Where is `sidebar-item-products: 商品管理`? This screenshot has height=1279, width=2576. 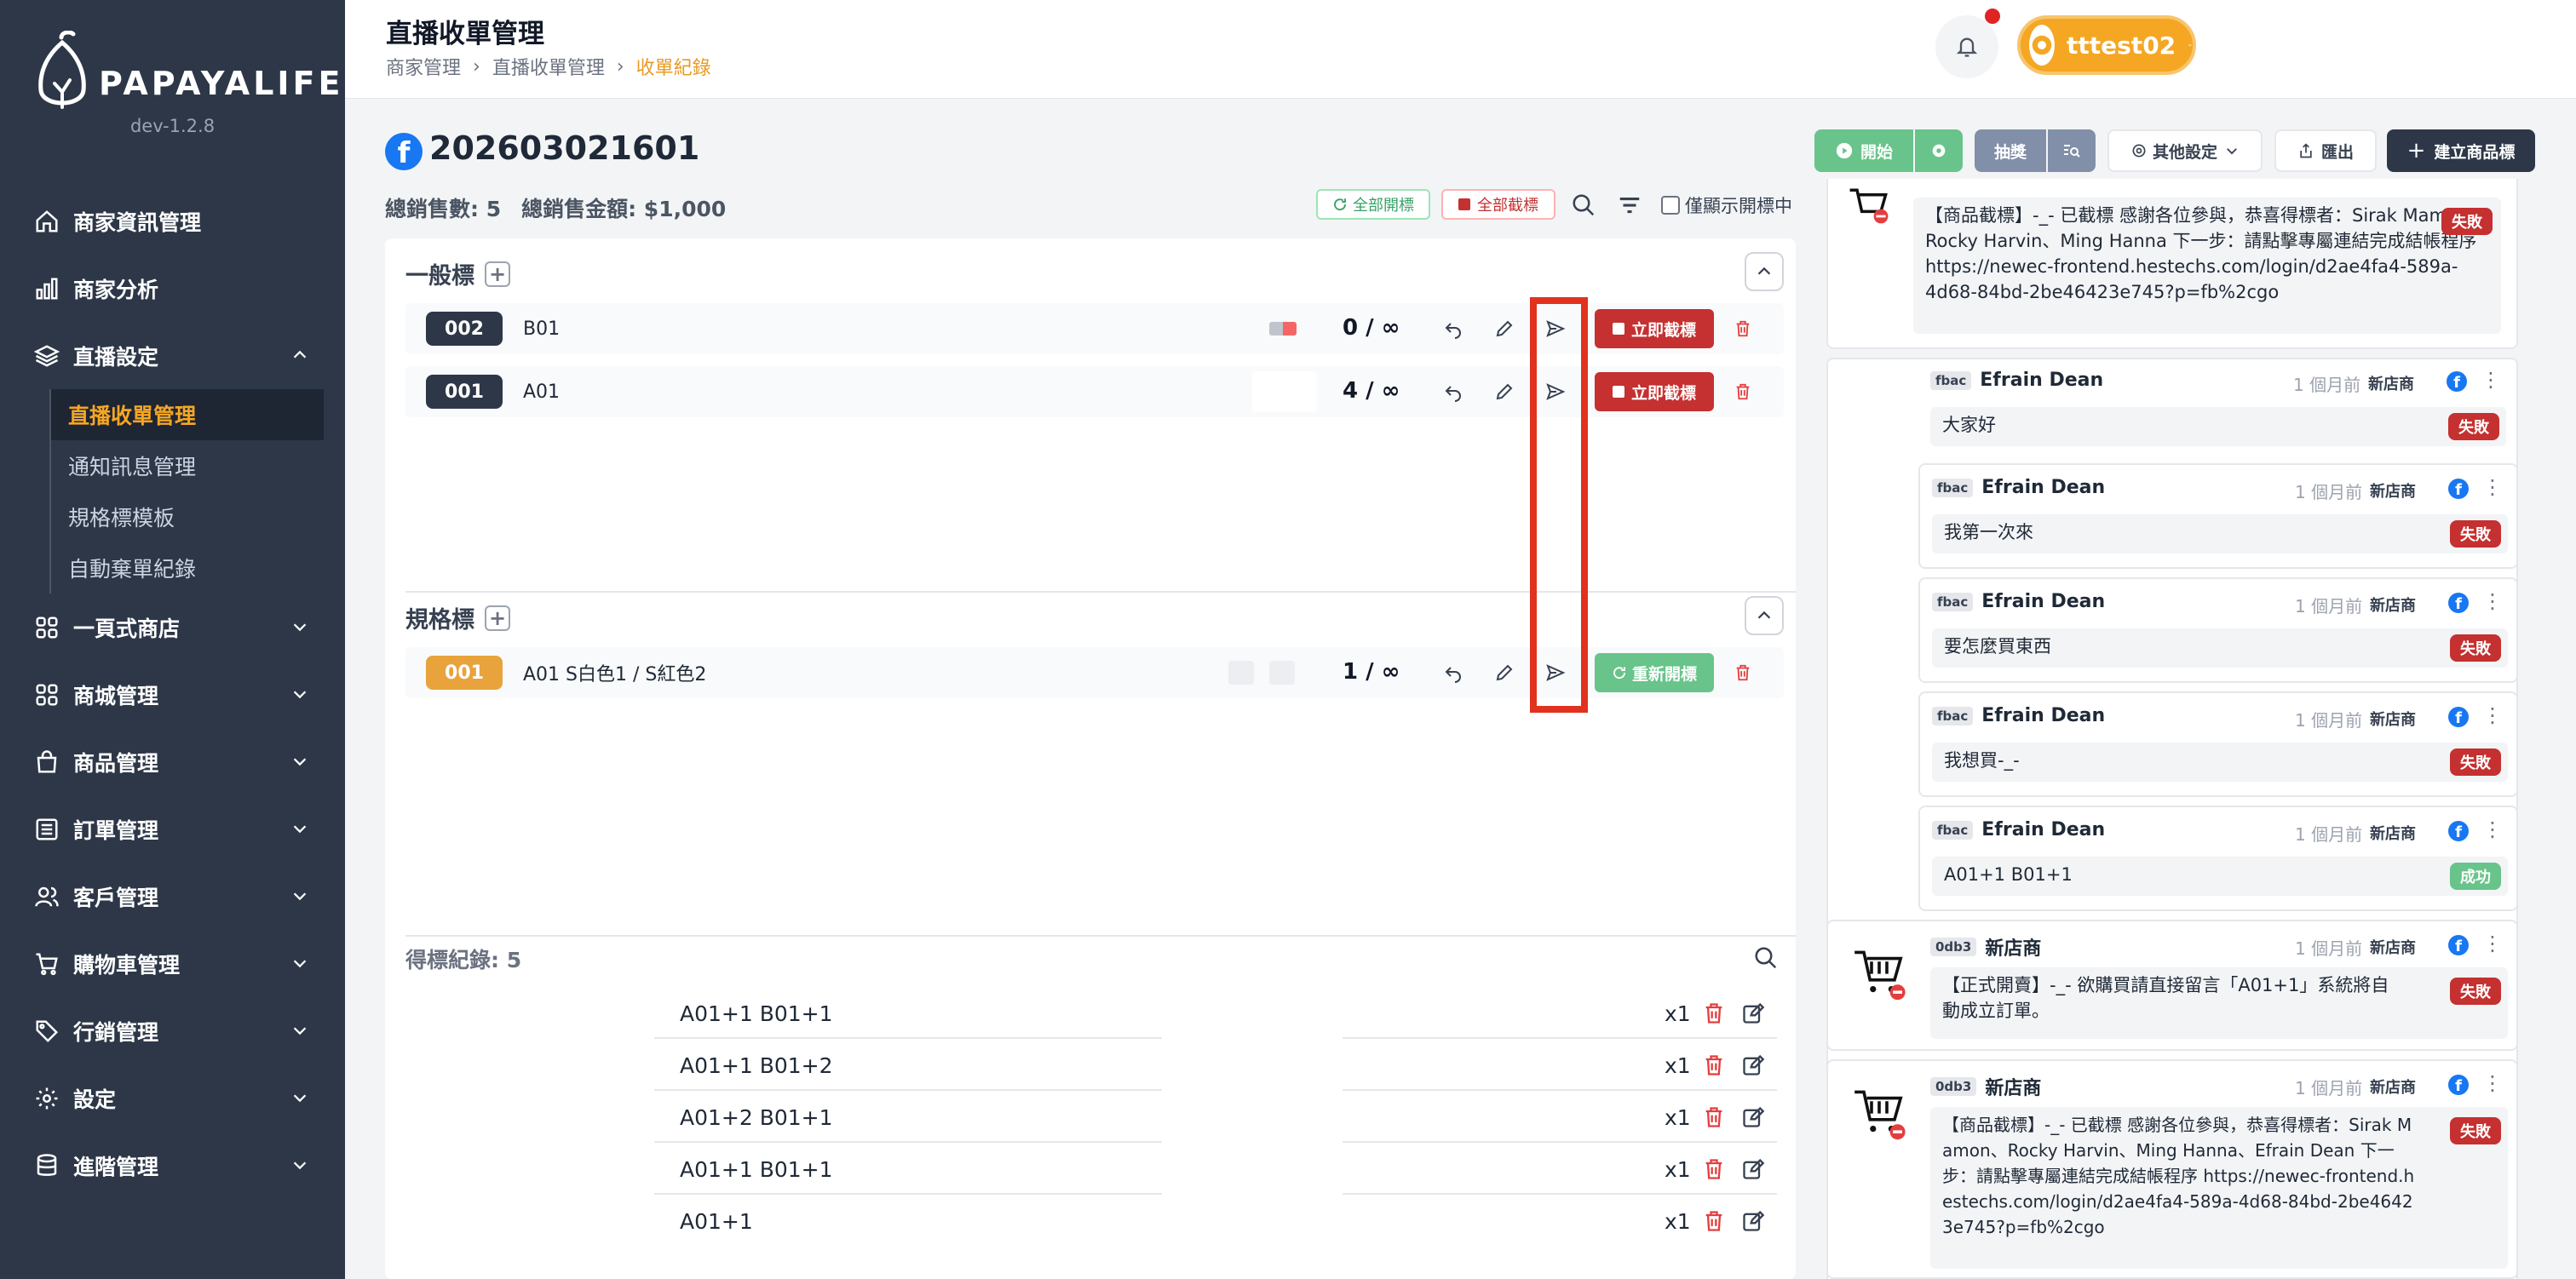
sidebar-item-products: 商品管理 is located at coordinates (173, 762).